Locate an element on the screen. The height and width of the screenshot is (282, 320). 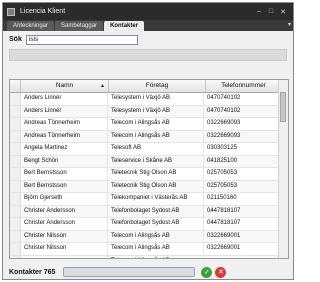
cell-name: Angela Martinez is located at coordinates (64, 149).